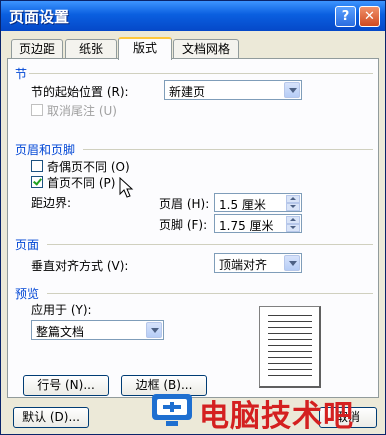  Describe the element at coordinates (243, 265) in the screenshot. I see `vertical-alignment-value: 顶端对齐` at that location.